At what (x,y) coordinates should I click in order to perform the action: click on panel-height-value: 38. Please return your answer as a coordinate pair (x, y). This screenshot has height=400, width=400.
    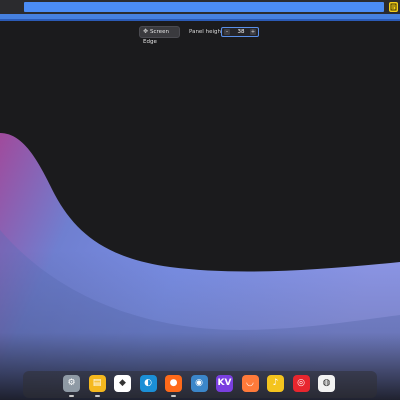
    Looking at the image, I should click on (241, 32).